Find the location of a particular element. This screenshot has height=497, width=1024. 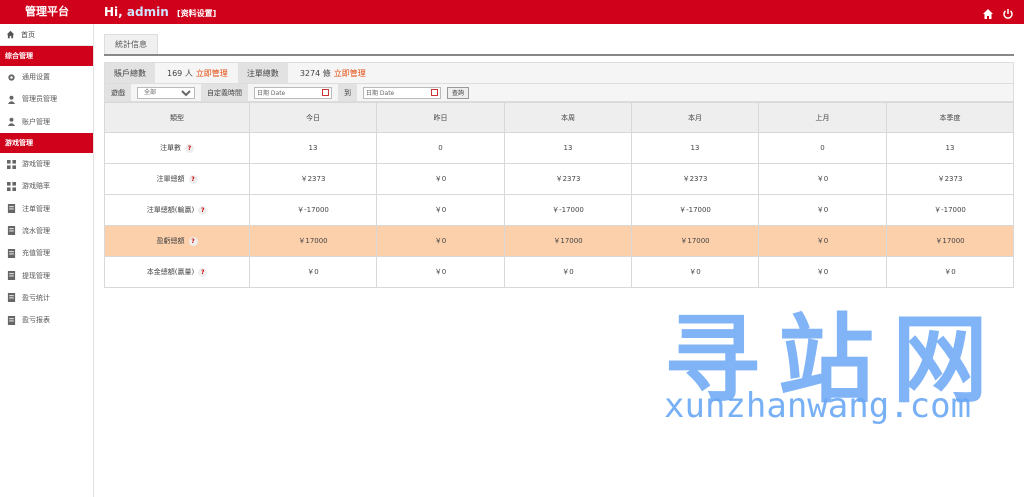

filter-bar: 遊戲 全部 自定義時間 日期 Date 到 日期 Date 查詢 is located at coordinates (559, 93).